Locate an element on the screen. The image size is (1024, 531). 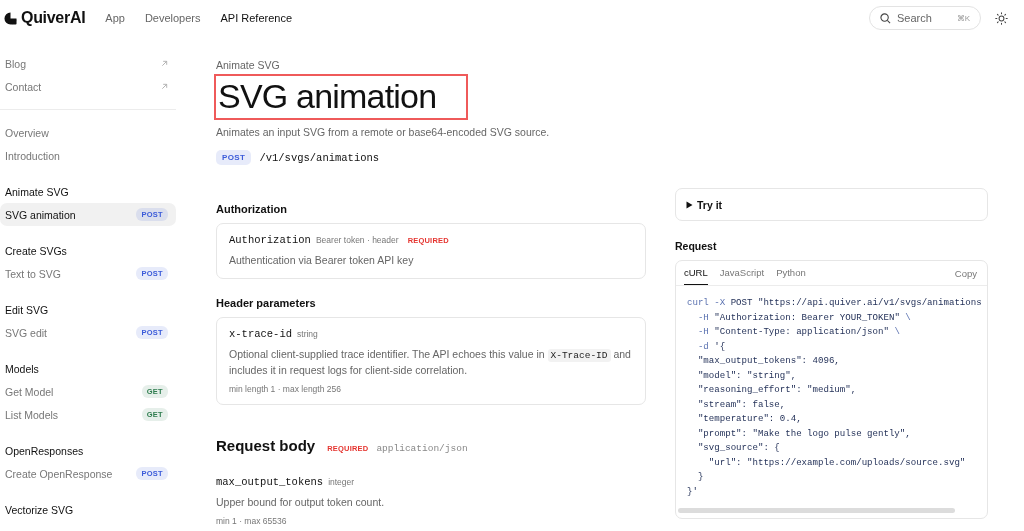
sidebar-group-title: Models is located at coordinates (22, 369).